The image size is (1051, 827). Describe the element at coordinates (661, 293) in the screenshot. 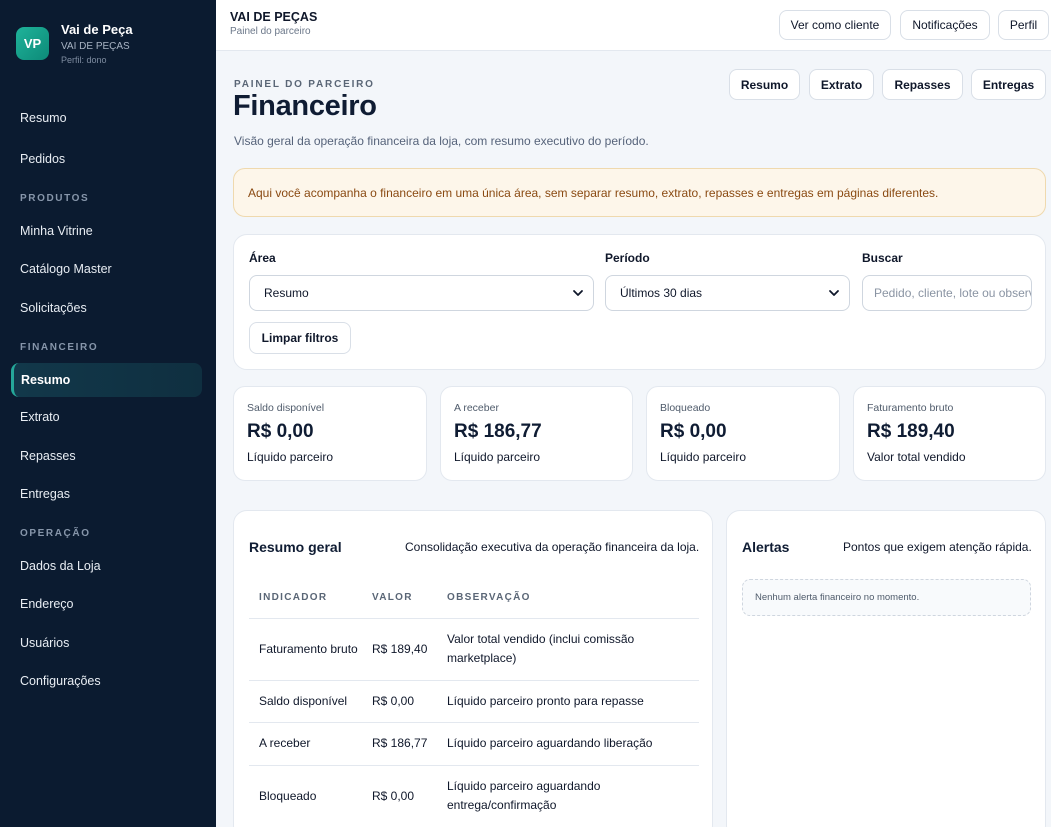

I see `period-select-value: Últimos 30 dias` at that location.